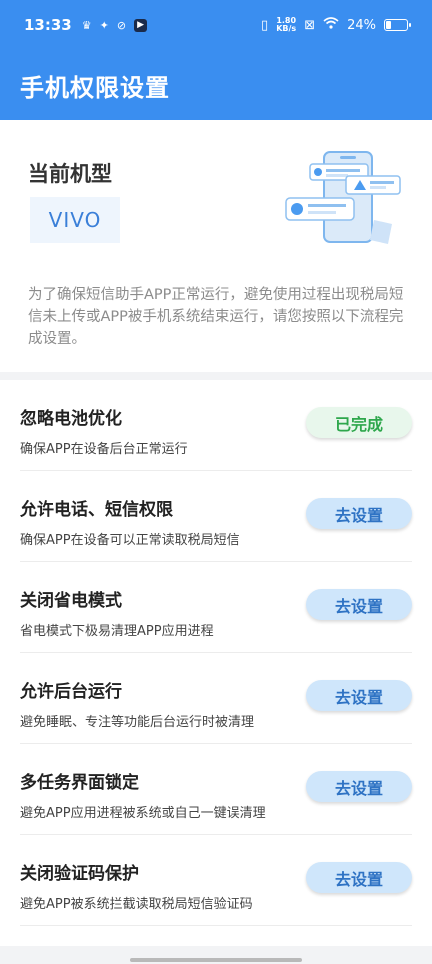  I want to click on item-subtitle: 避免APP应用进程被系统或自己一键误清理, so click(143, 813).